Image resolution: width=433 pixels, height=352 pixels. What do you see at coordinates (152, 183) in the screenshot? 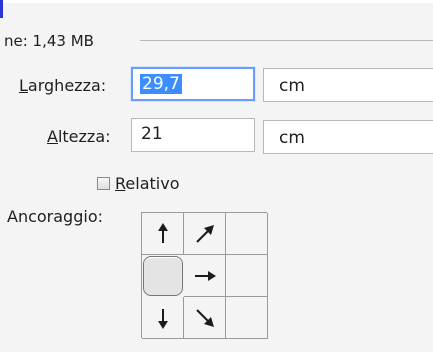
I see `relative-label-text: elativo` at bounding box center [152, 183].